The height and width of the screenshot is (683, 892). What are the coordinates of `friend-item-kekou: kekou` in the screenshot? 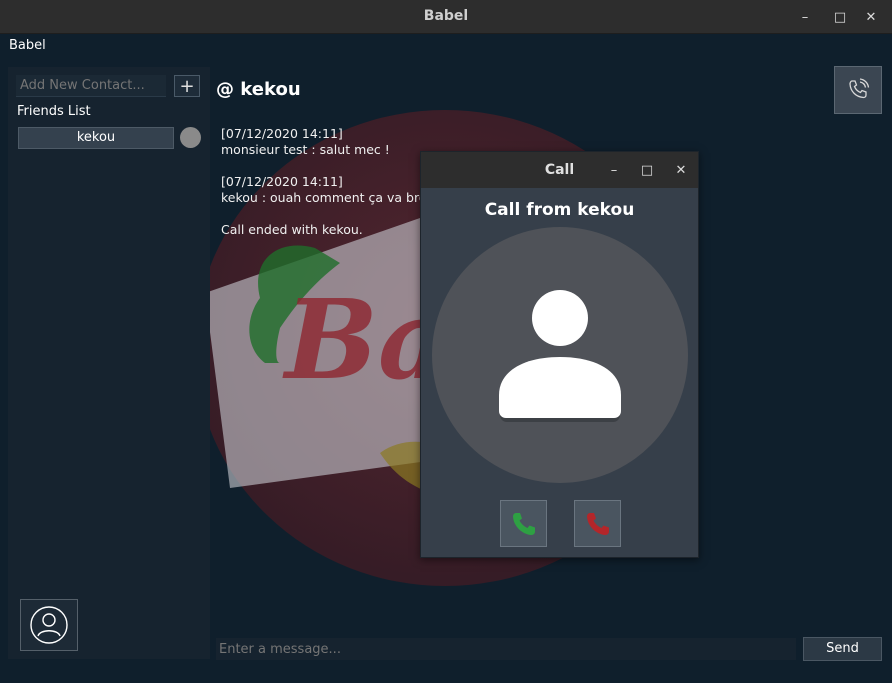 It's located at (96, 138).